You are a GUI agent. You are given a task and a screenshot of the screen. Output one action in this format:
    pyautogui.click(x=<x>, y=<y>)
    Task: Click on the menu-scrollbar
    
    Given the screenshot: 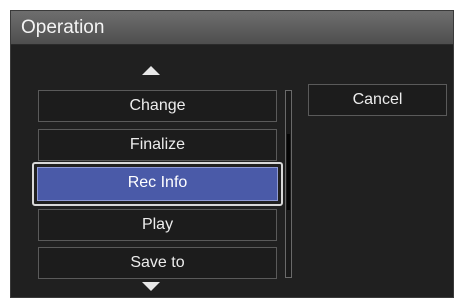 What is the action you would take?
    pyautogui.click(x=288, y=184)
    